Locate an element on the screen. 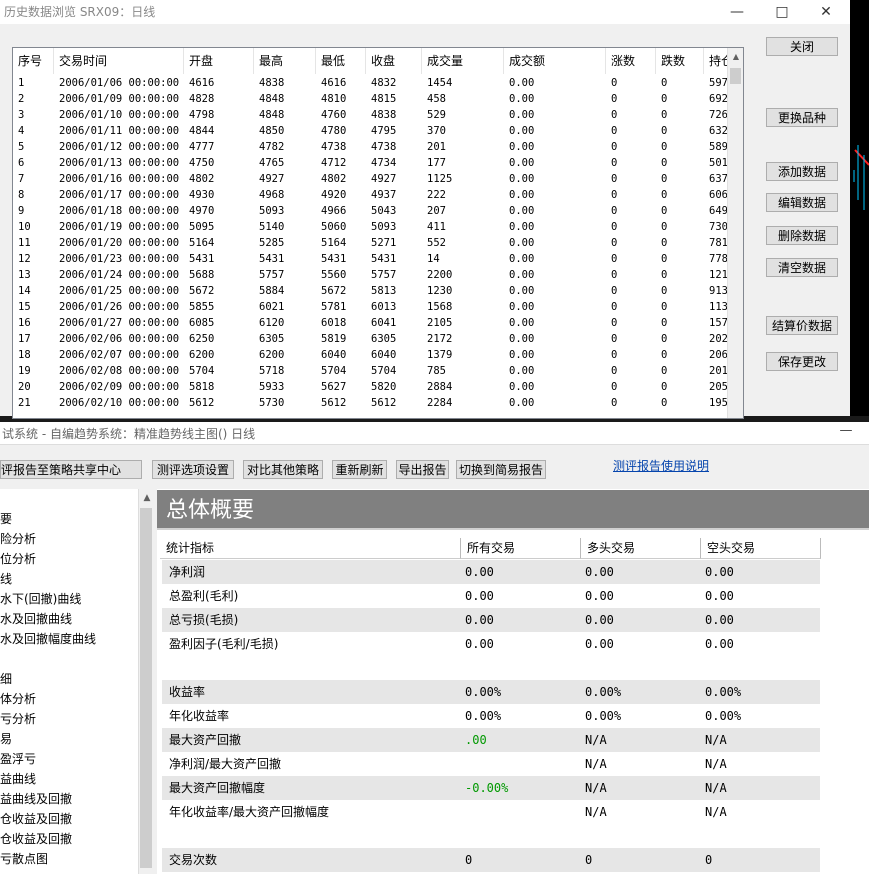 Image resolution: width=869 pixels, height=874 pixels. table-scrollbar: ▲ is located at coordinates (735, 233).